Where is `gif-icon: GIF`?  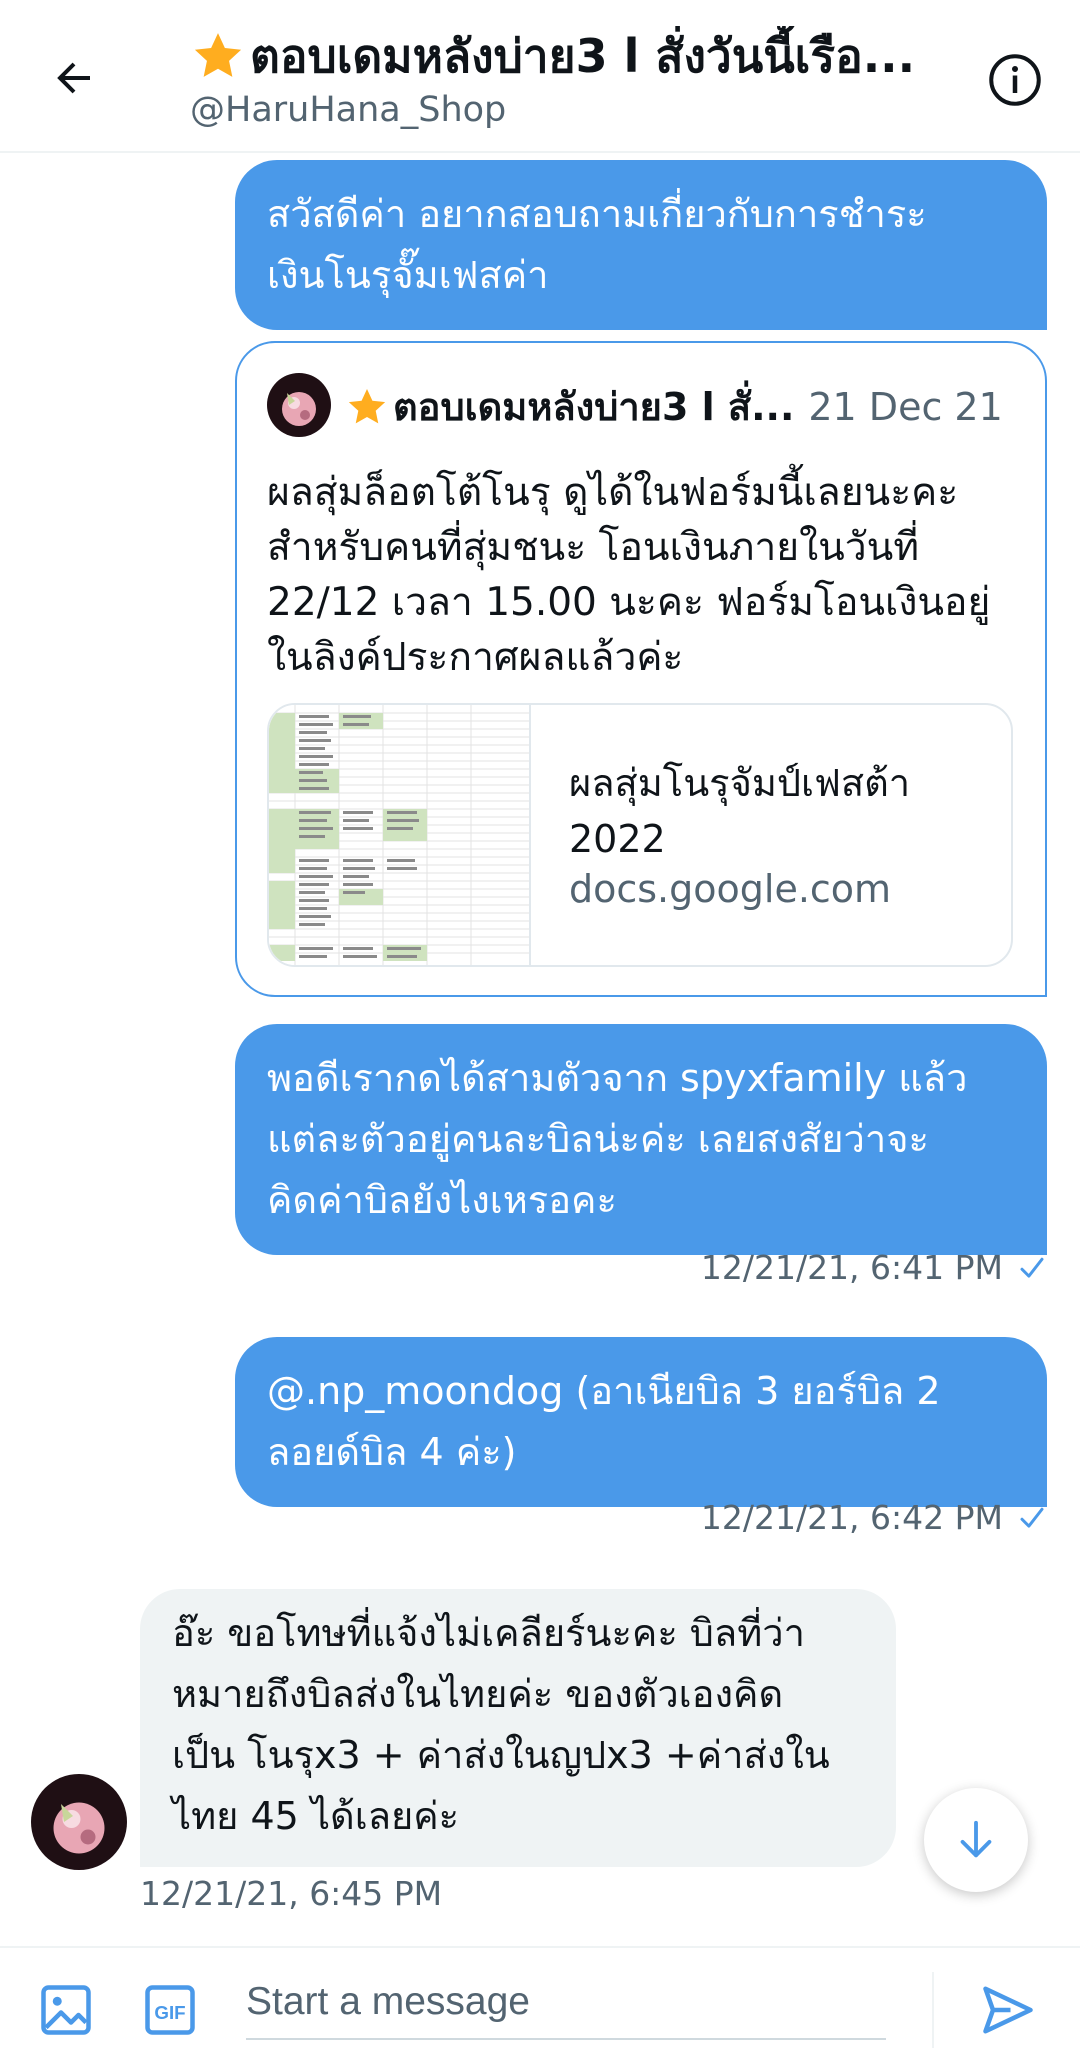
gif-icon: GIF is located at coordinates (170, 2010).